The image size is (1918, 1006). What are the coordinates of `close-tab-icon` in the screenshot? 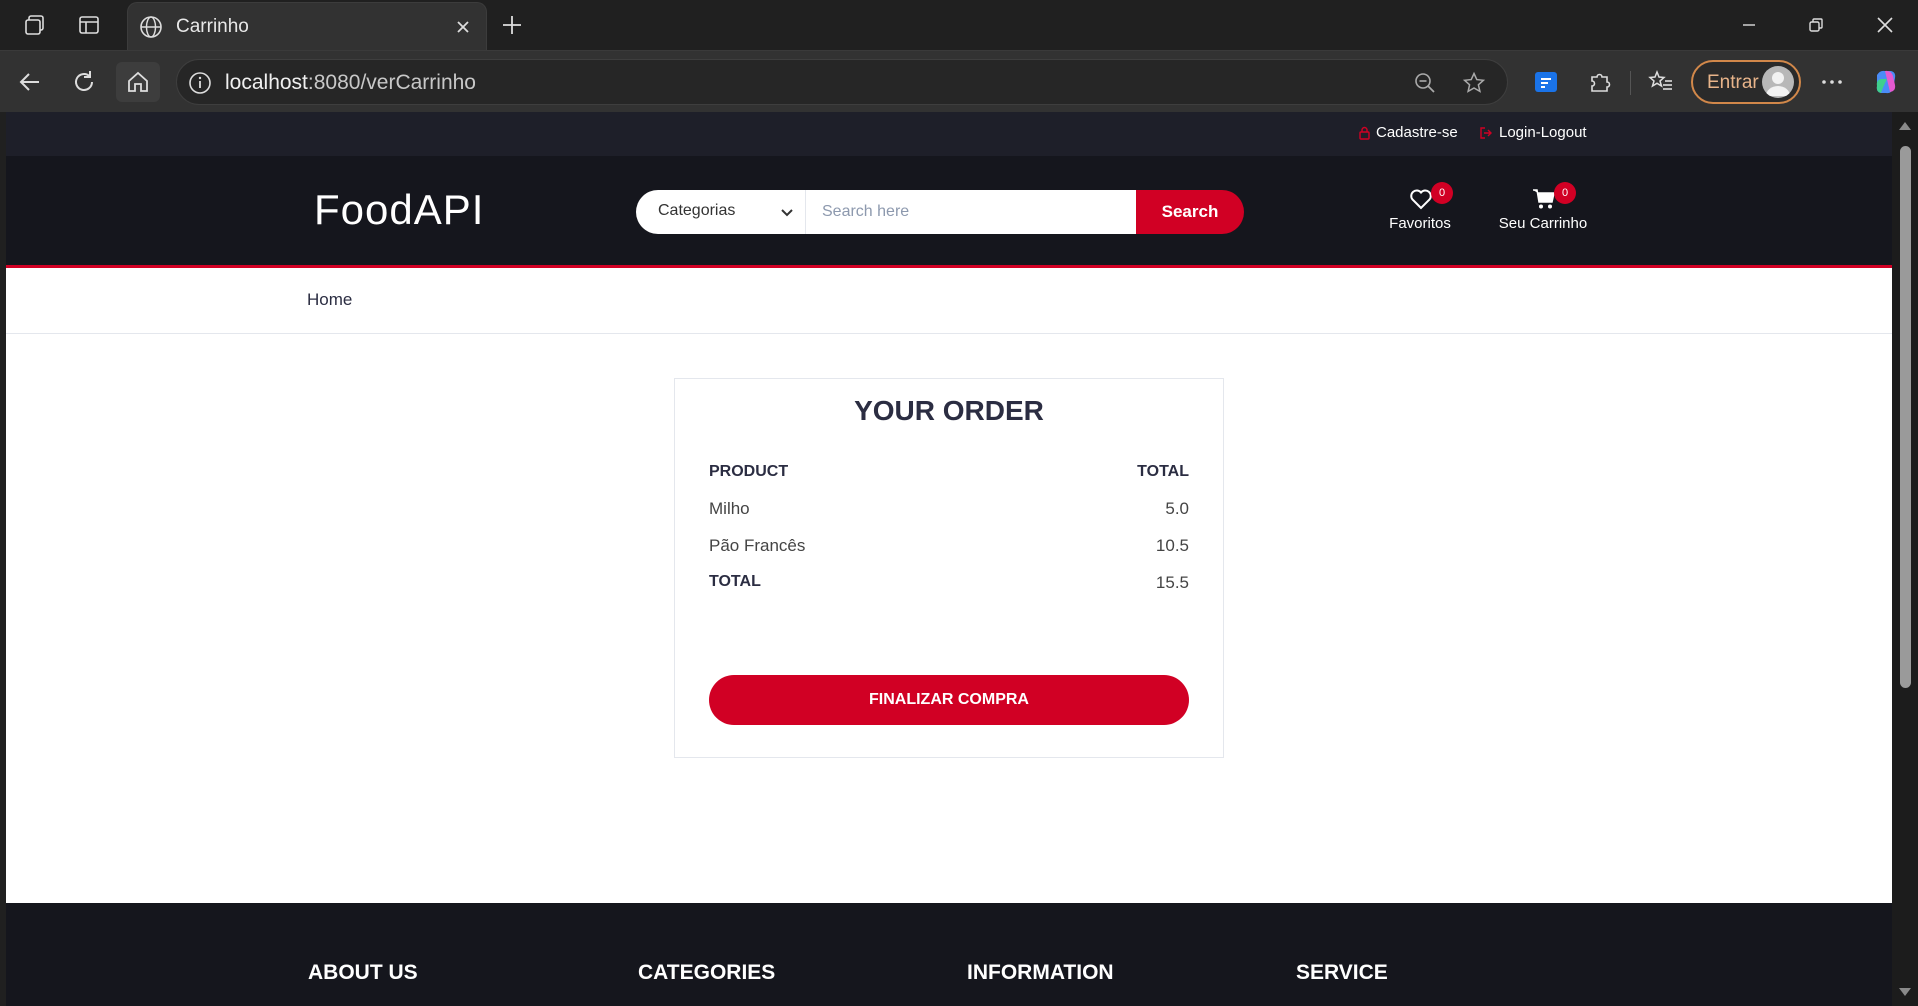 It's located at (463, 27).